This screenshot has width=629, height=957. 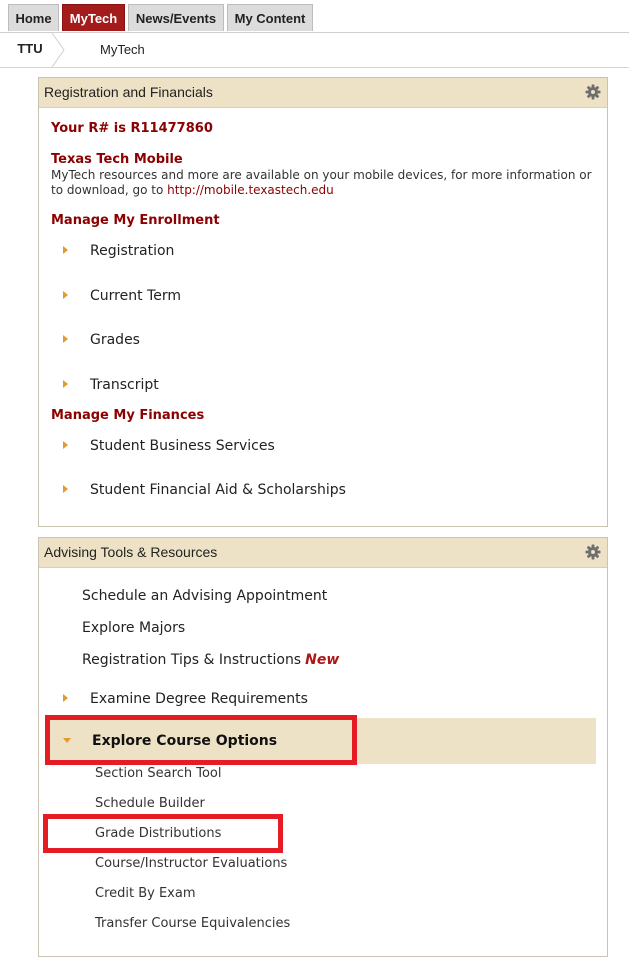 I want to click on caret-down-icon, so click(x=67, y=740).